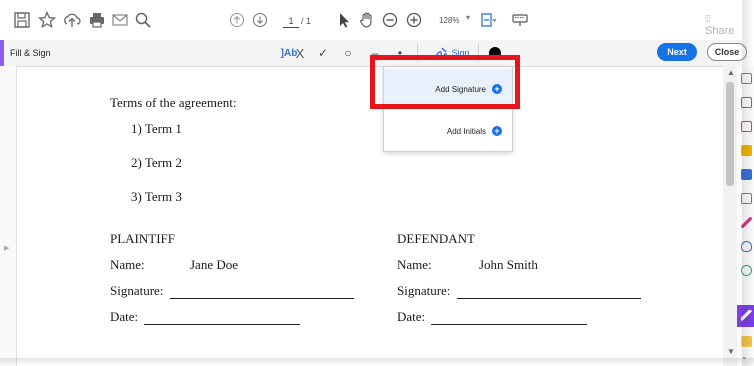  I want to click on expand-arrow-icon: ▶, so click(7, 248).